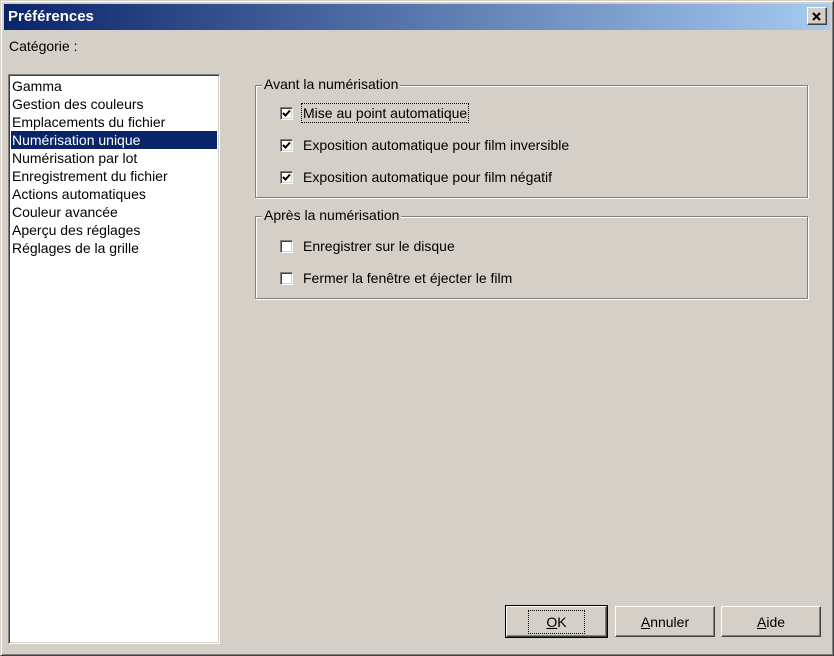 Image resolution: width=834 pixels, height=656 pixels. I want to click on category-label: Catégorie :, so click(43, 46).